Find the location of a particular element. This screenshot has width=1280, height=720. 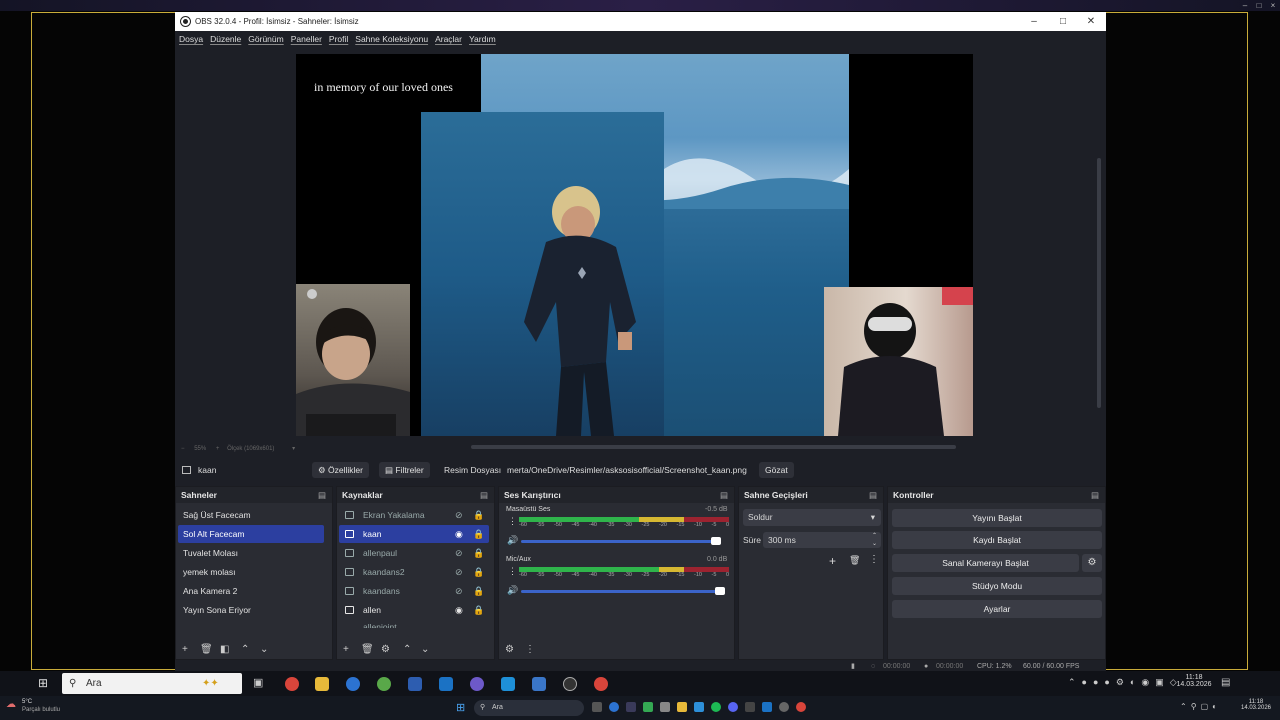

xbox-icon is located at coordinates (648, 707).